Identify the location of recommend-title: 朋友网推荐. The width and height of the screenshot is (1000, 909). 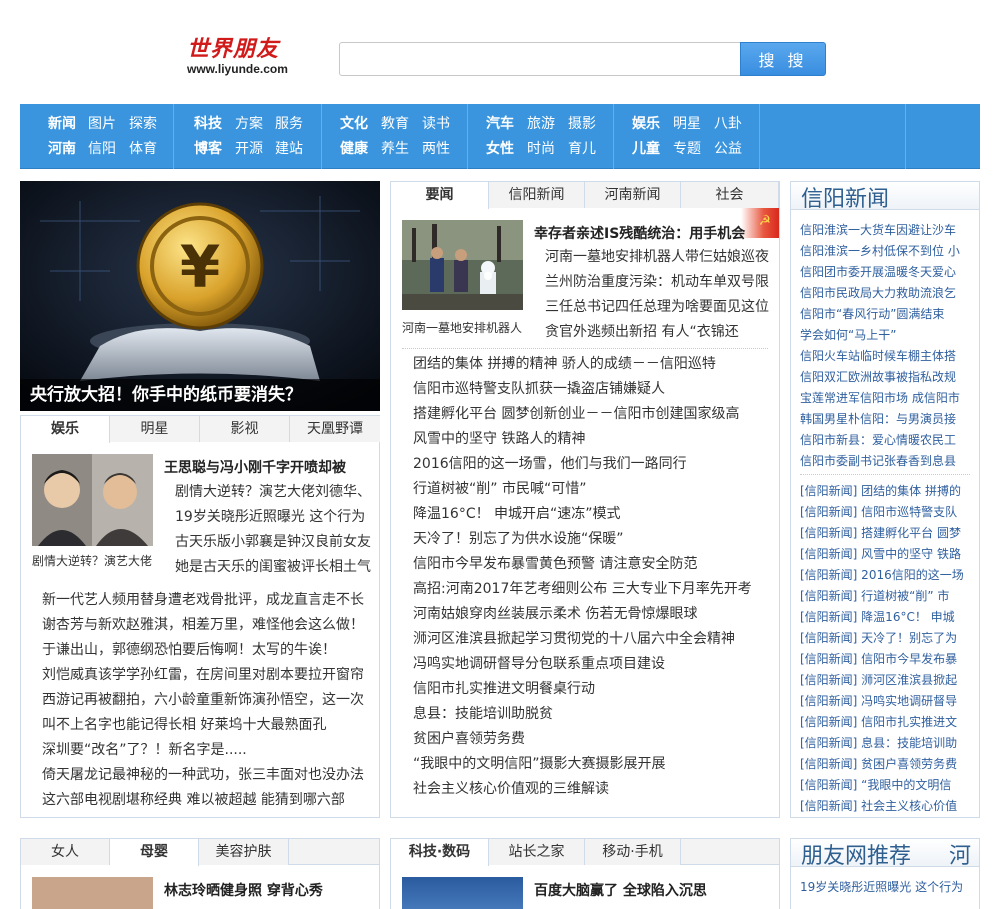
(856, 854).